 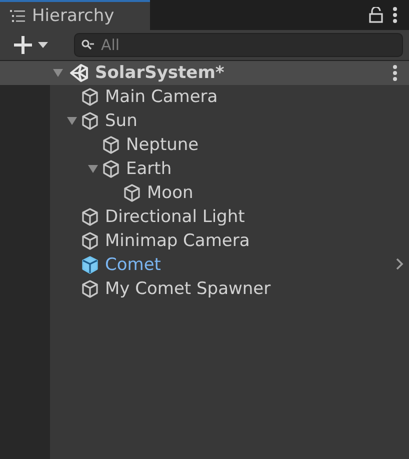 What do you see at coordinates (400, 264) in the screenshot?
I see `chevron-right-icon` at bounding box center [400, 264].